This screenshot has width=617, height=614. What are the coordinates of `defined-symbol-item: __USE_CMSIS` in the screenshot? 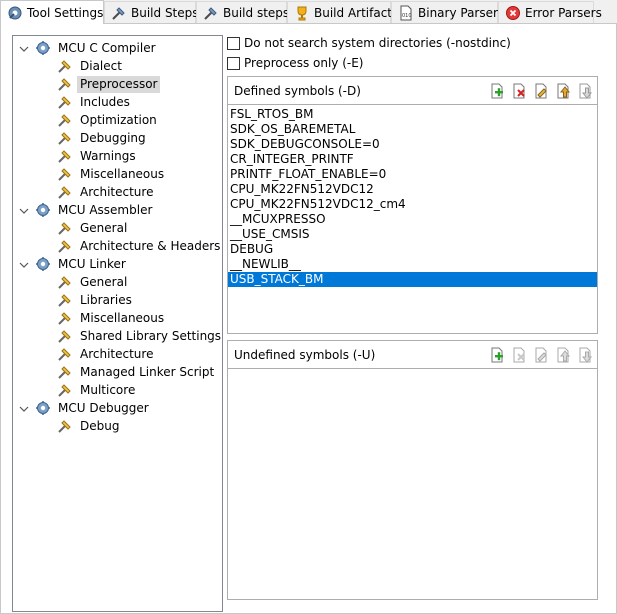 It's located at (412, 234).